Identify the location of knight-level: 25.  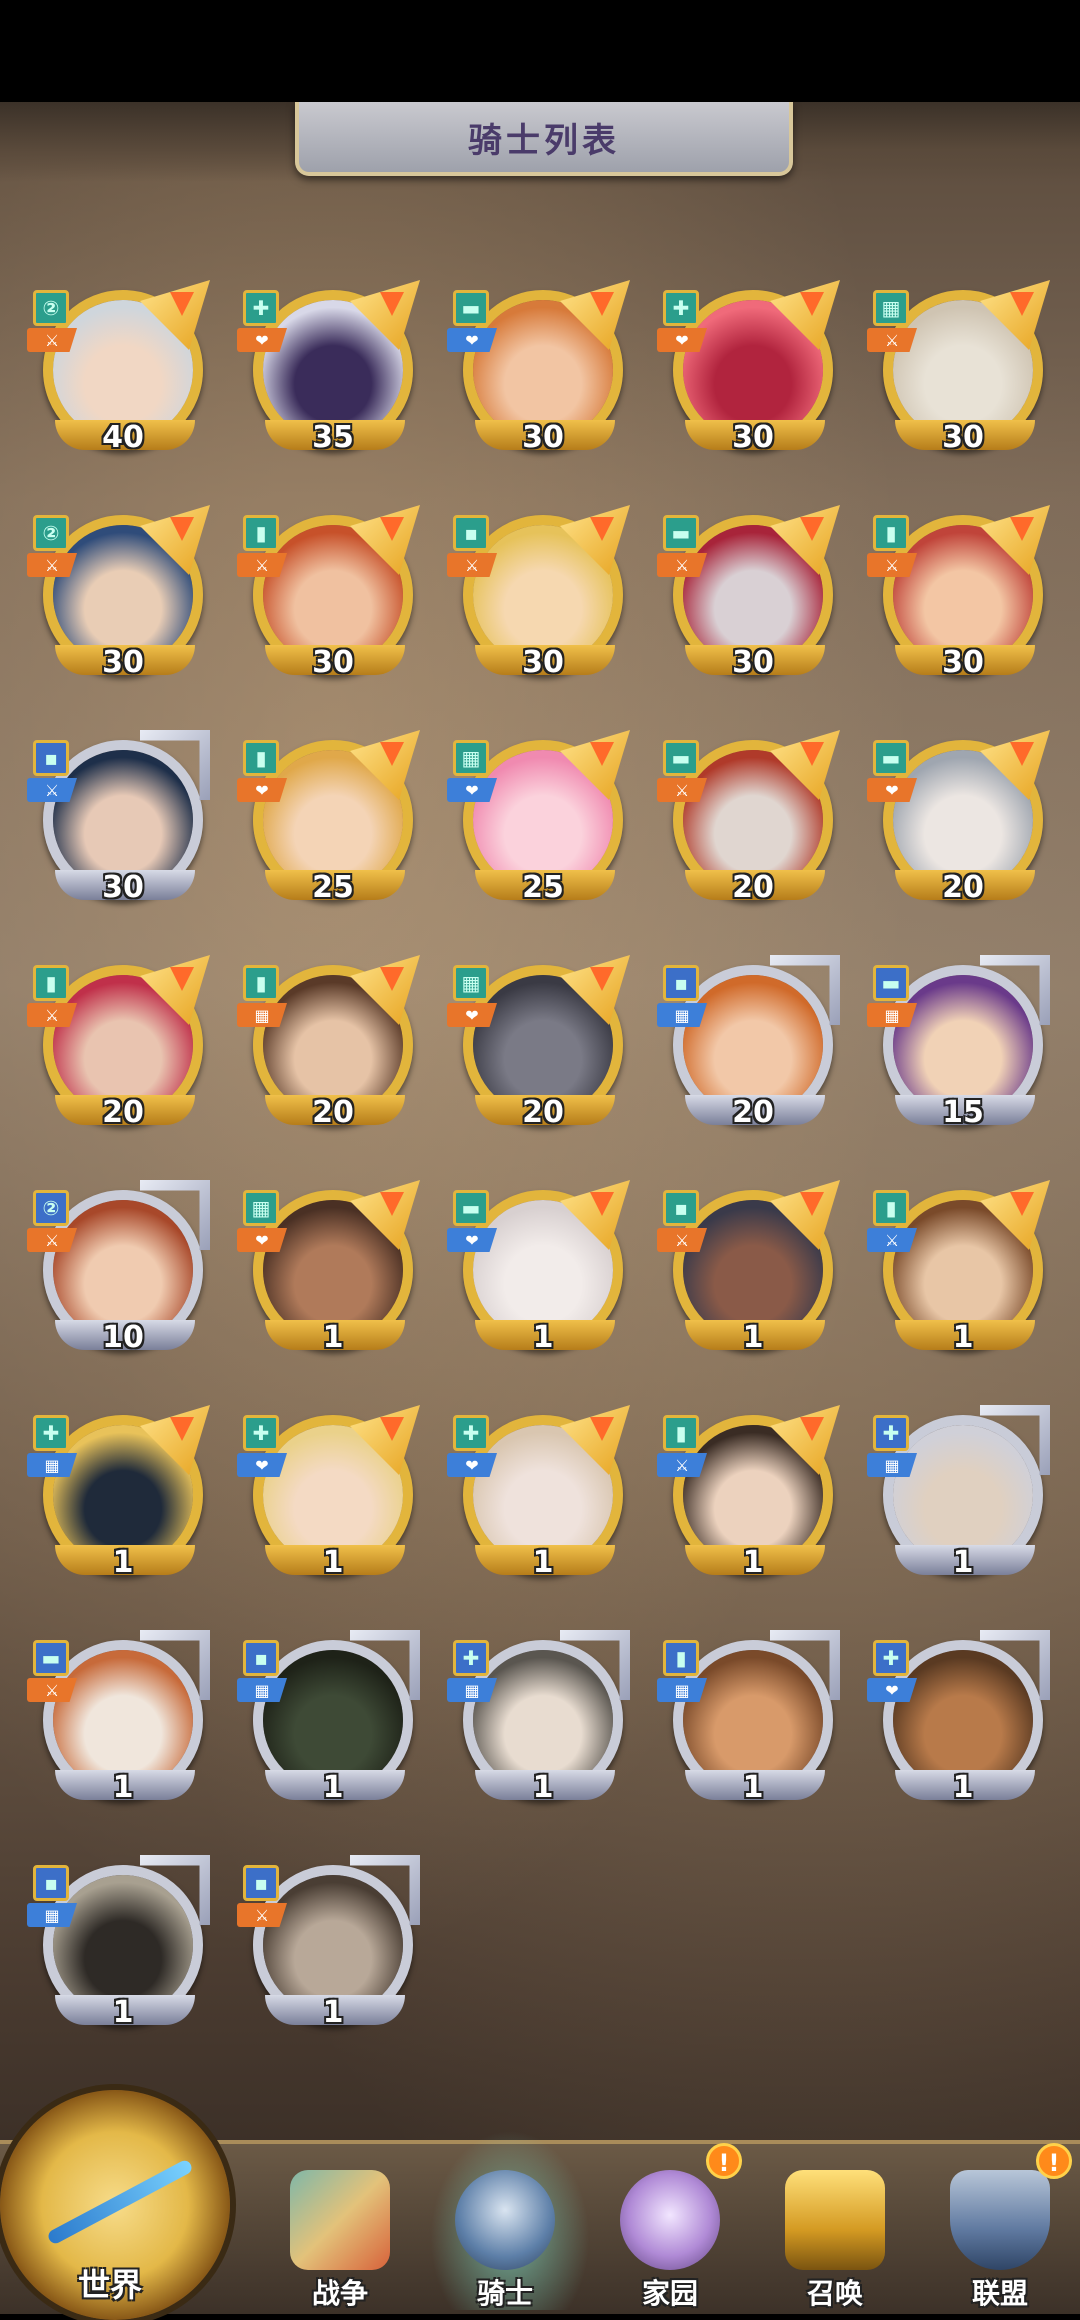
(543, 887).